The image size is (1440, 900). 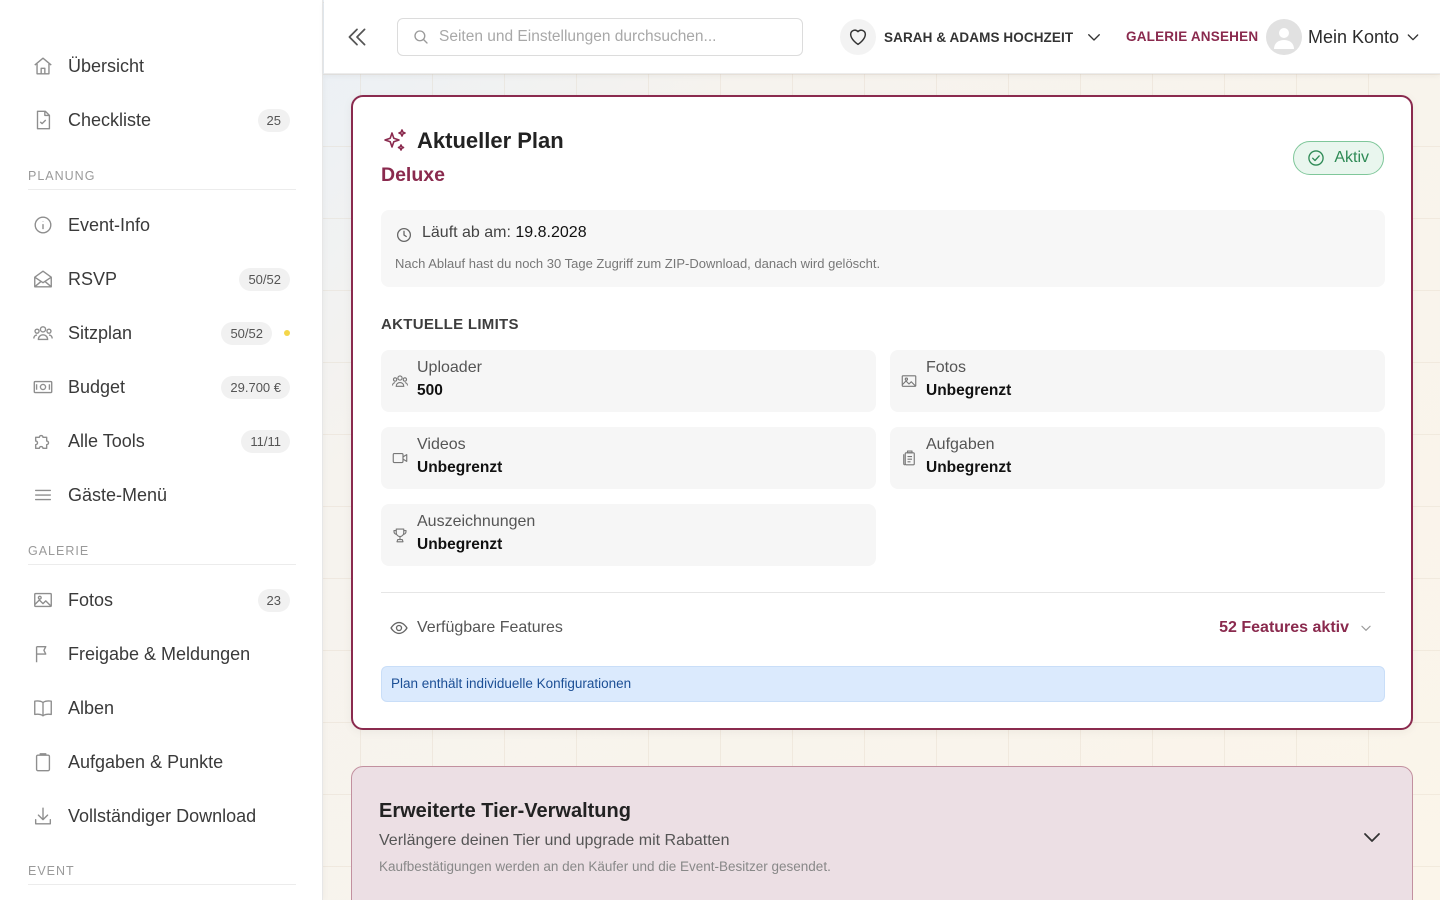 I want to click on section-title-planung: PLANUNG, so click(x=162, y=179).